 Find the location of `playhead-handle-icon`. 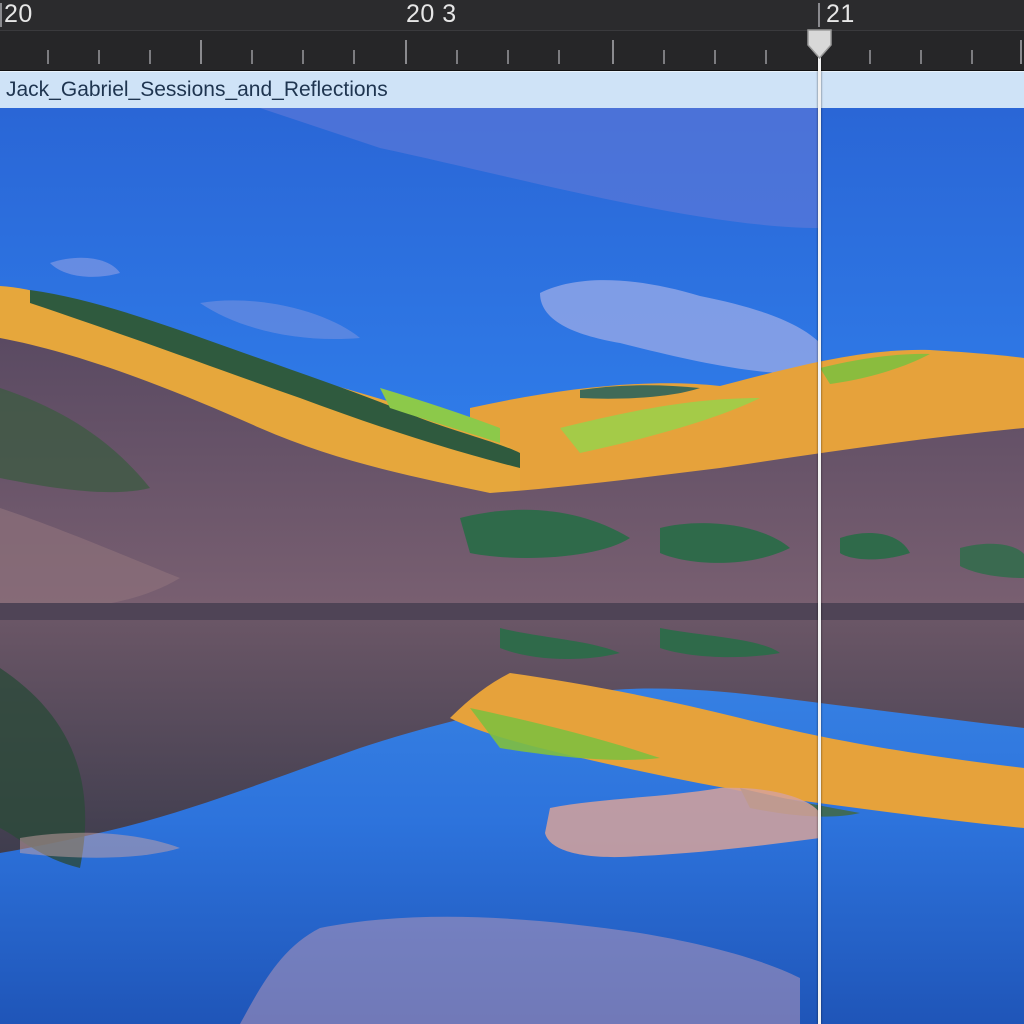

playhead-handle-icon is located at coordinates (819, 44).